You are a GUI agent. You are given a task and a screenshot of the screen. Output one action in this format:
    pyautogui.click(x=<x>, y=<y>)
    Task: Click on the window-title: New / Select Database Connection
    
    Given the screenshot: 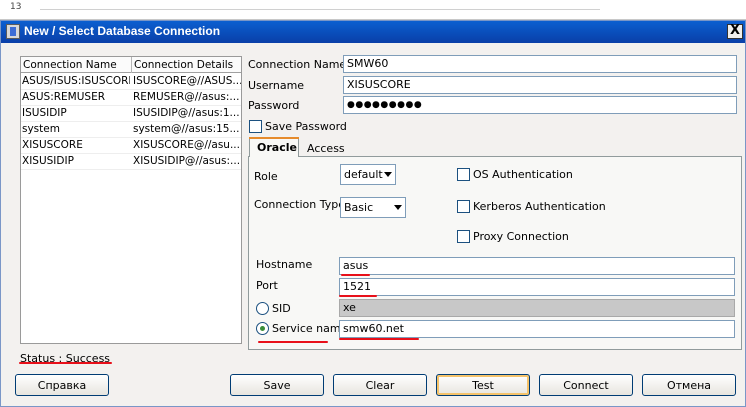 What is the action you would take?
    pyautogui.click(x=122, y=31)
    